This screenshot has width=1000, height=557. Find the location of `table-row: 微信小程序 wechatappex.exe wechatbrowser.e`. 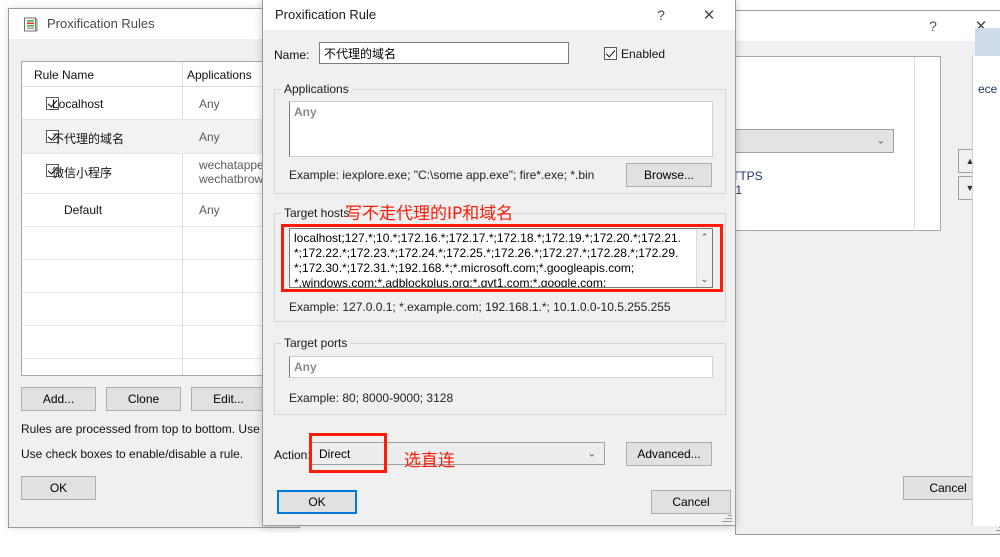

table-row: 微信小程序 wechatappex.exe wechatbrowser.e is located at coordinates (155, 174).